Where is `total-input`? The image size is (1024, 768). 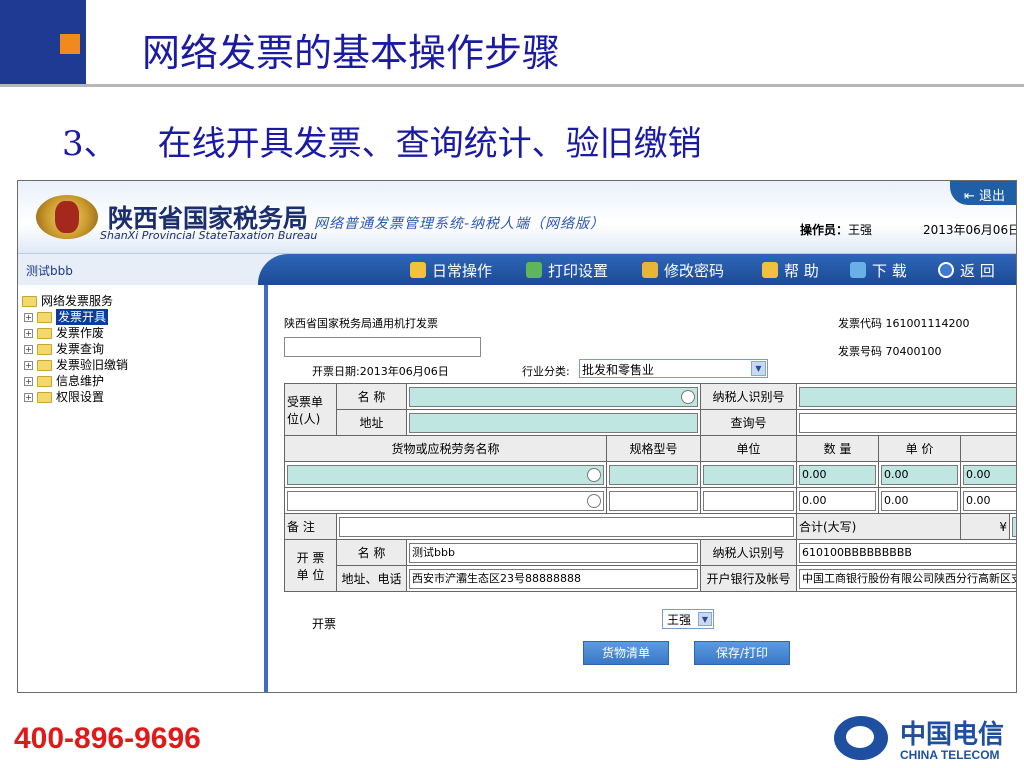 total-input is located at coordinates (1014, 526).